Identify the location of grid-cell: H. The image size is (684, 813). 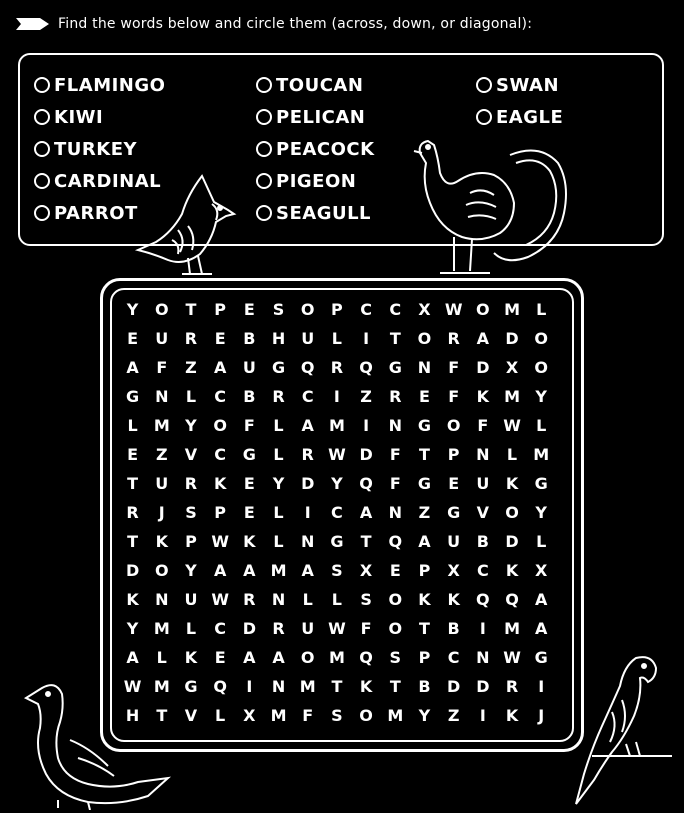
(278, 338).